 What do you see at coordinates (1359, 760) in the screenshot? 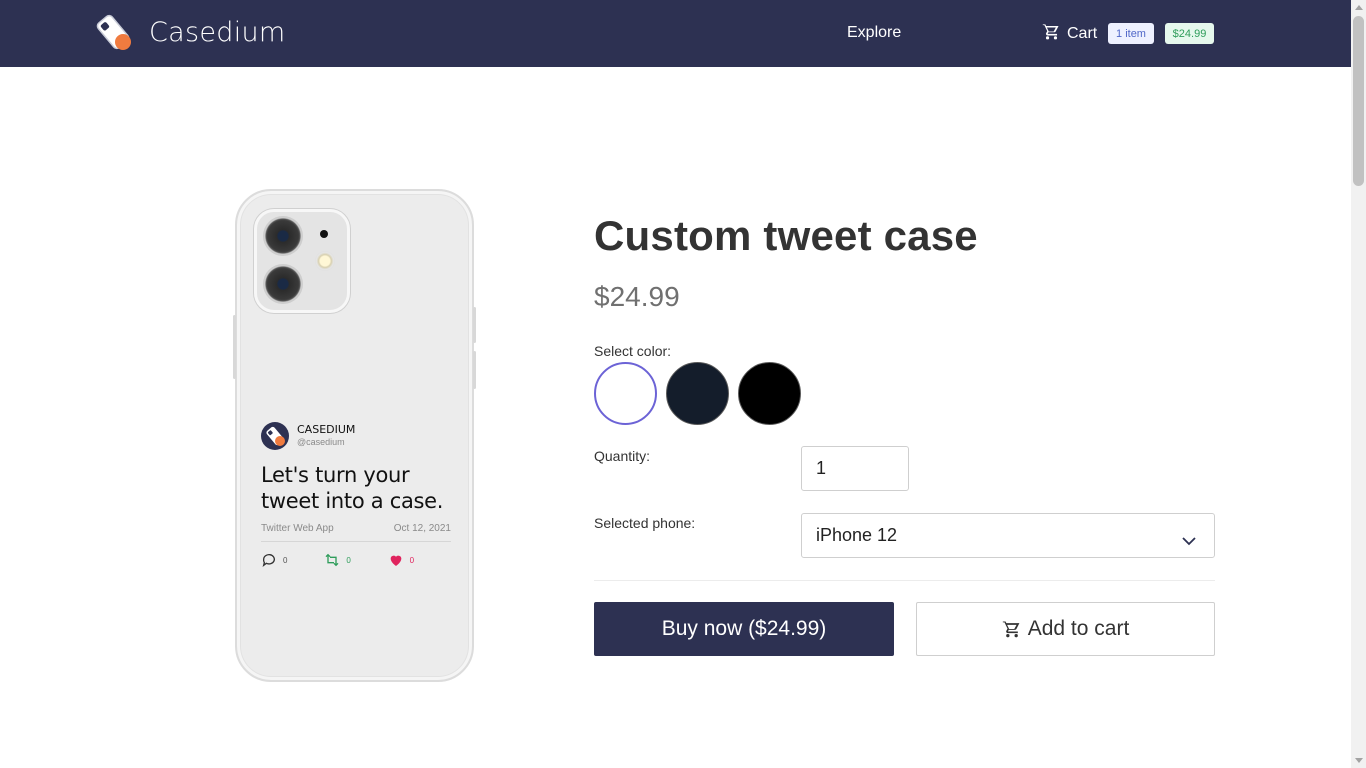
I see `scroll-down-arrow-icon` at bounding box center [1359, 760].